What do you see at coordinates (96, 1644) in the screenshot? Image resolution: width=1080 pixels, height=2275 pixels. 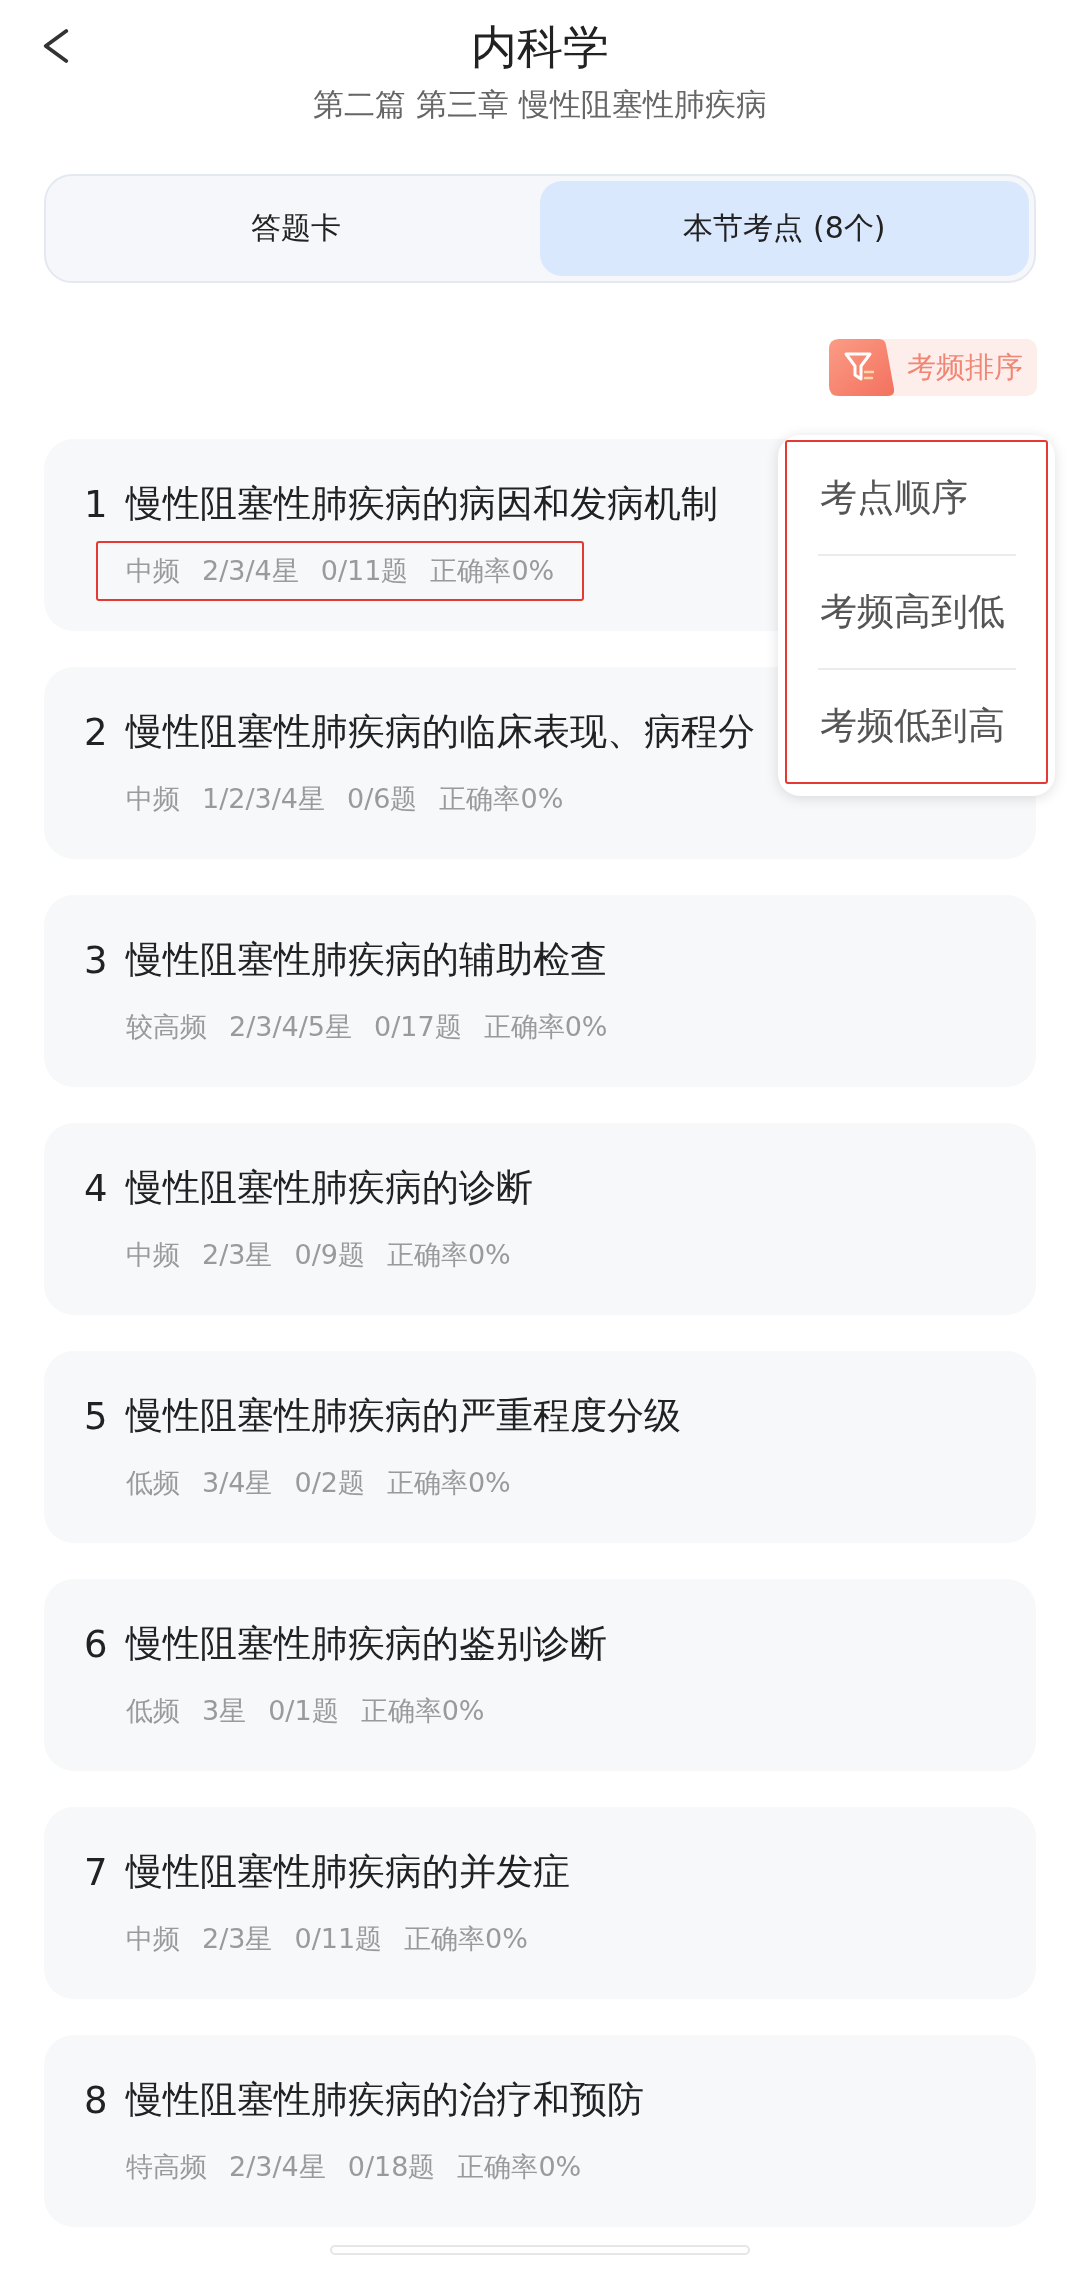 I see `topic-number: 6` at bounding box center [96, 1644].